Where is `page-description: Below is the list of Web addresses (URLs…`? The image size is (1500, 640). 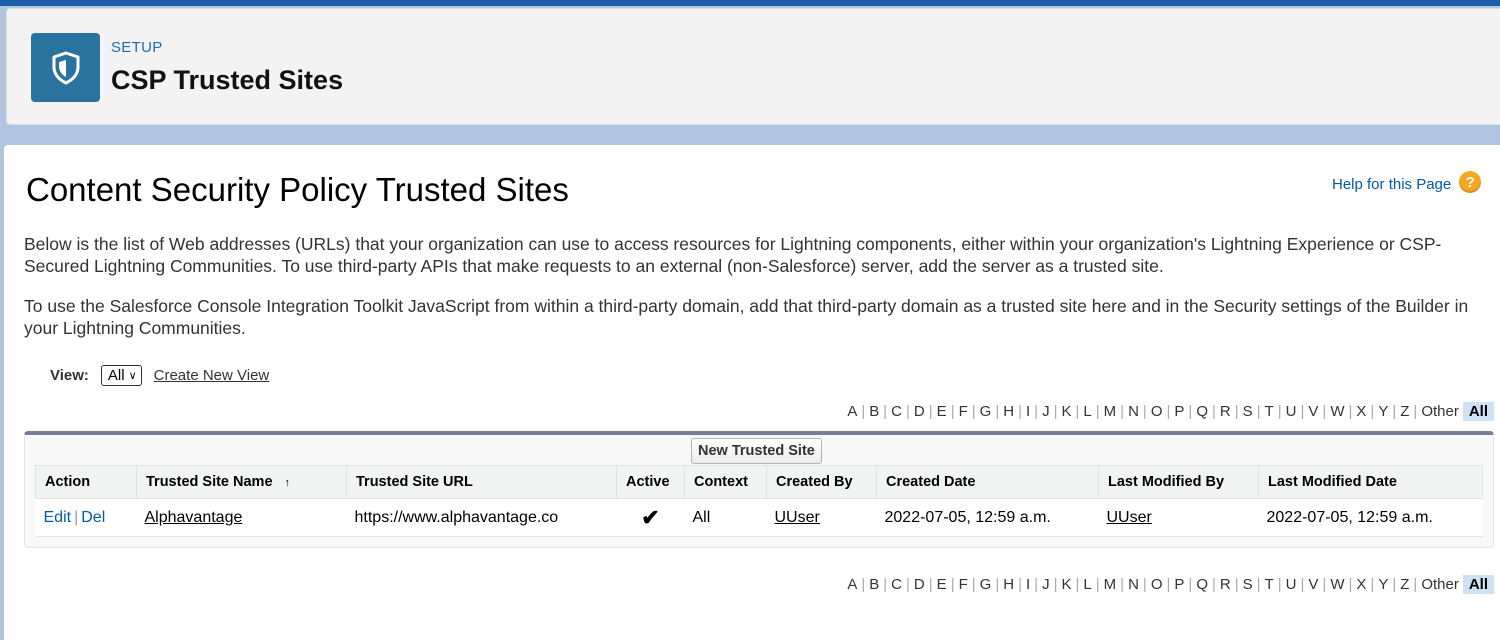 page-description: Below is the list of Web addresses (URLs… is located at coordinates (733, 255).